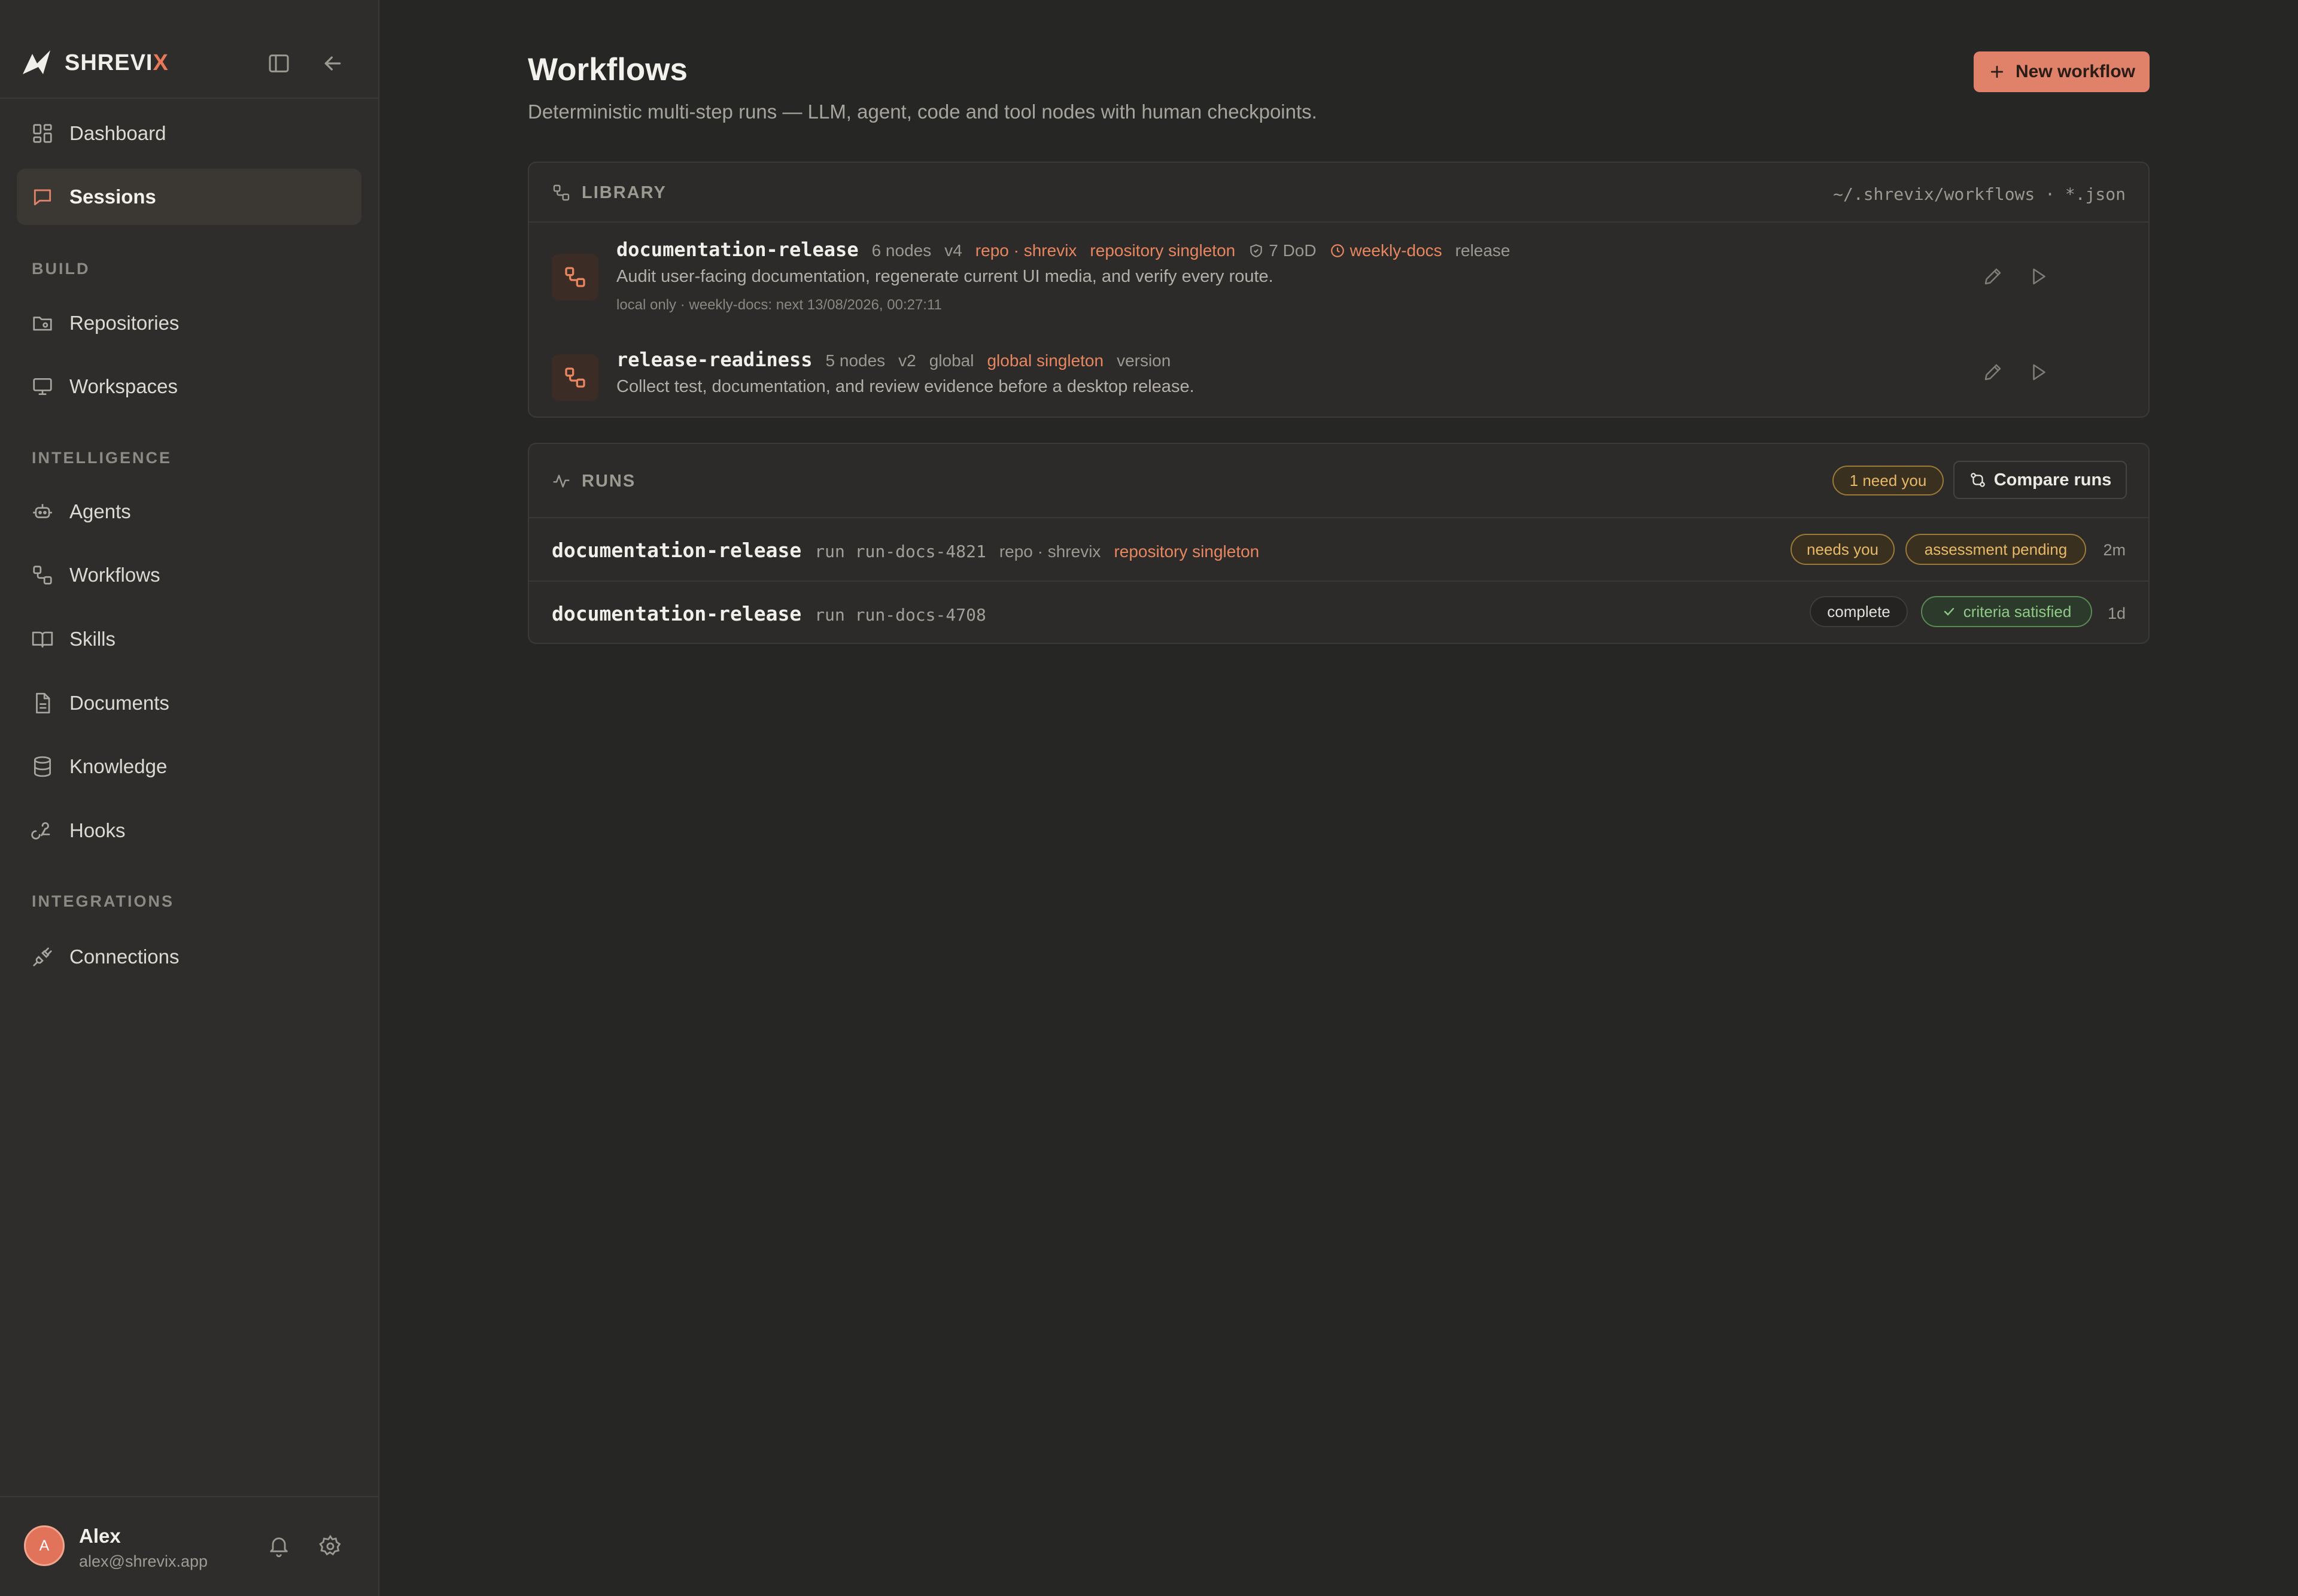 This screenshot has height=1596, width=2298. Describe the element at coordinates (189, 512) in the screenshot. I see `sidebar-item-agents: Agents` at that location.